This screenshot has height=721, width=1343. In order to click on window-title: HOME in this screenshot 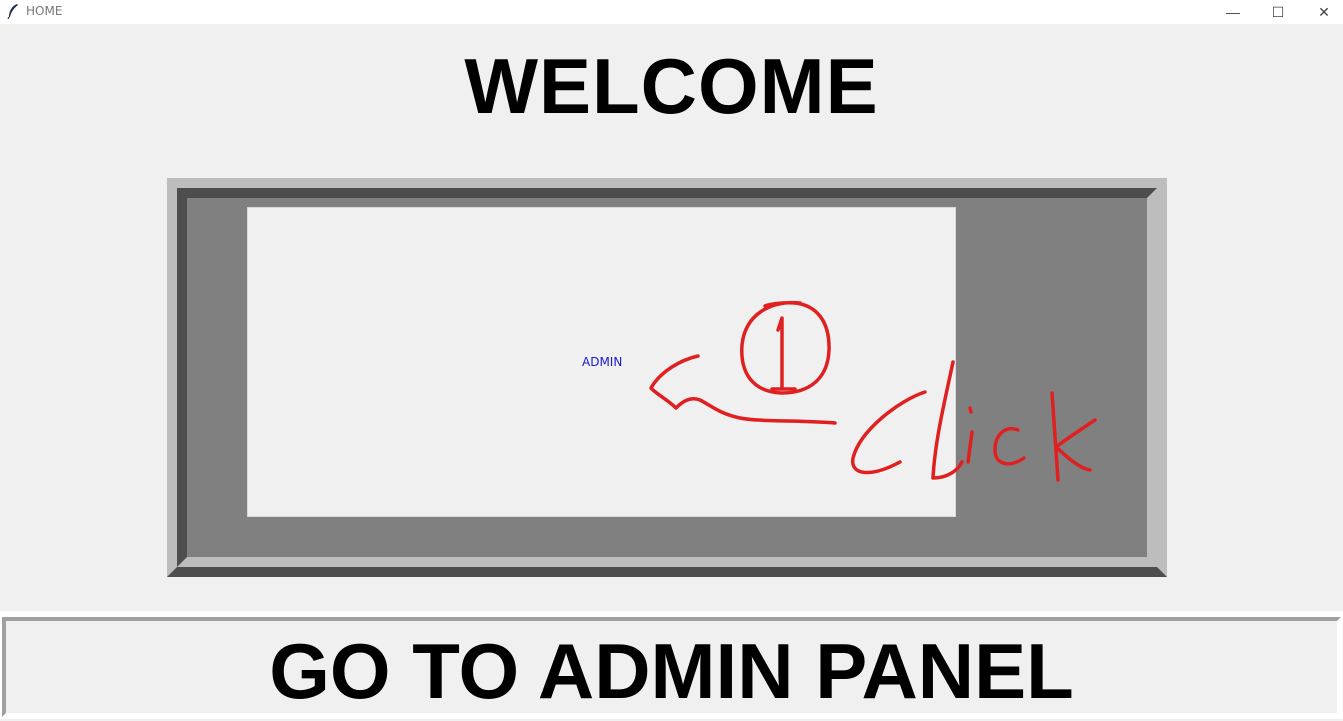, I will do `click(44, 11)`.